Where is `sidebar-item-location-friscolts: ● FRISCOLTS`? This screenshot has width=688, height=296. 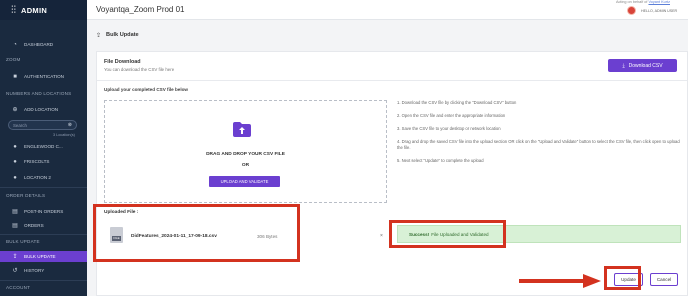
sidebar-item-location-friscolts: ● FRISCOLTS is located at coordinates (43, 161).